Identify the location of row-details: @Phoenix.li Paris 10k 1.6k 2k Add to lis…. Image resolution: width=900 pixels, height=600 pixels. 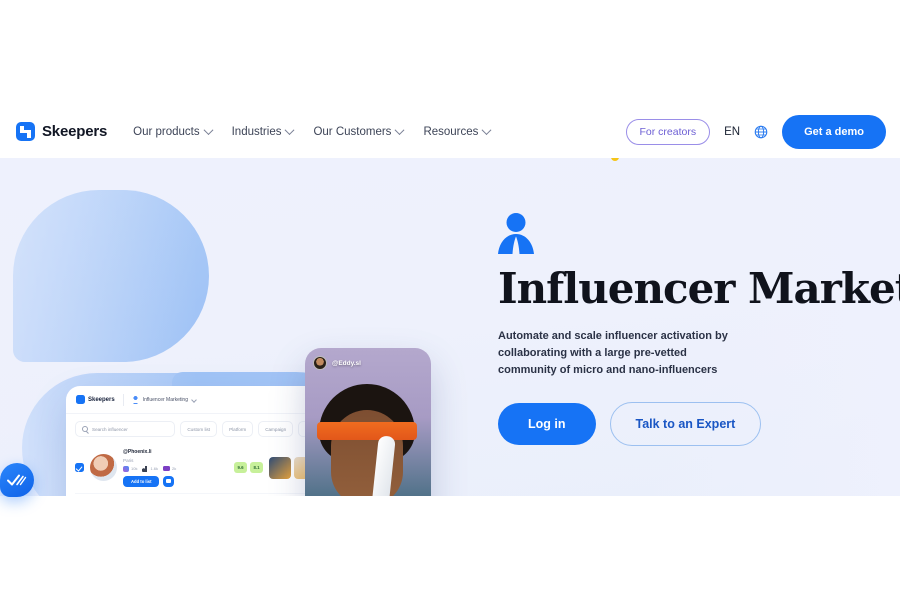
(175, 468).